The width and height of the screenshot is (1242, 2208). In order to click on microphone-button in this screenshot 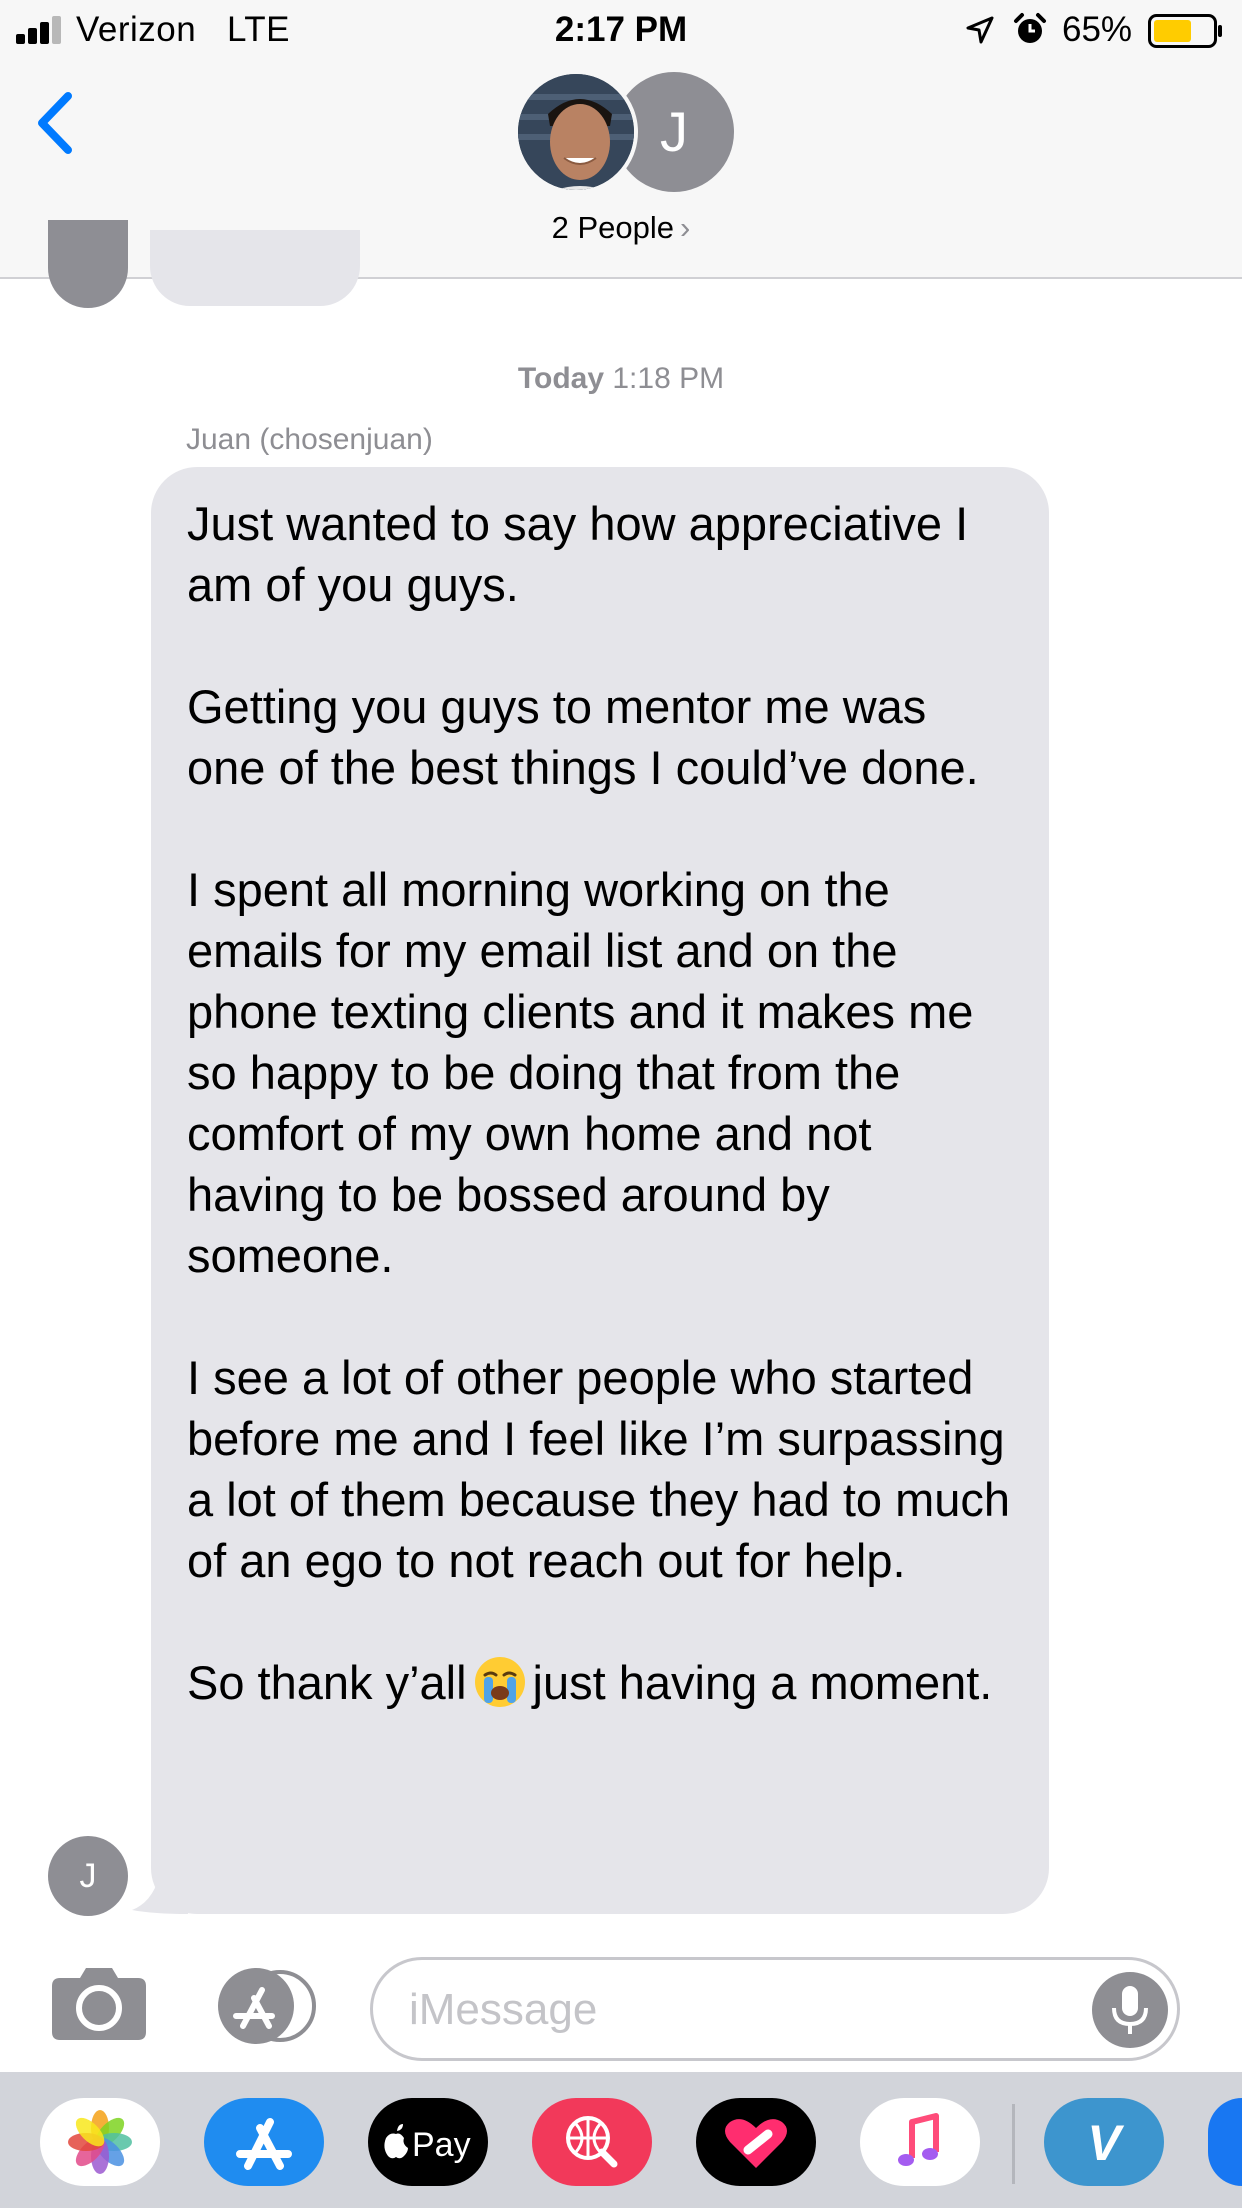, I will do `click(1130, 2010)`.